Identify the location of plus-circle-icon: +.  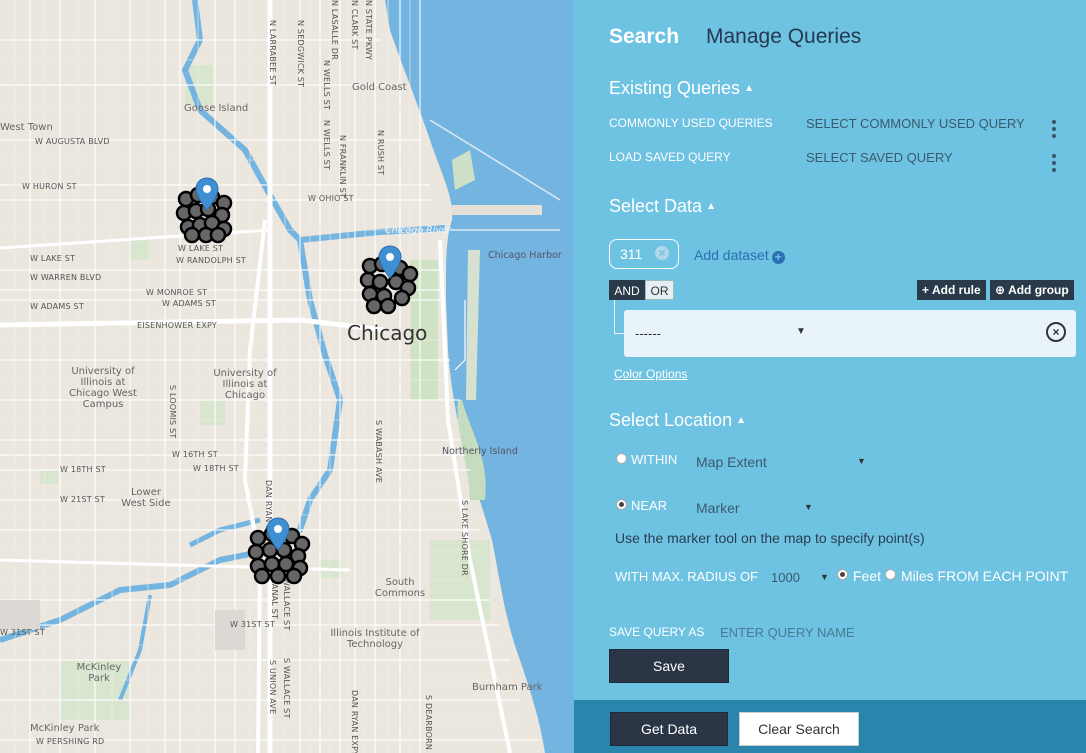
(778, 257).